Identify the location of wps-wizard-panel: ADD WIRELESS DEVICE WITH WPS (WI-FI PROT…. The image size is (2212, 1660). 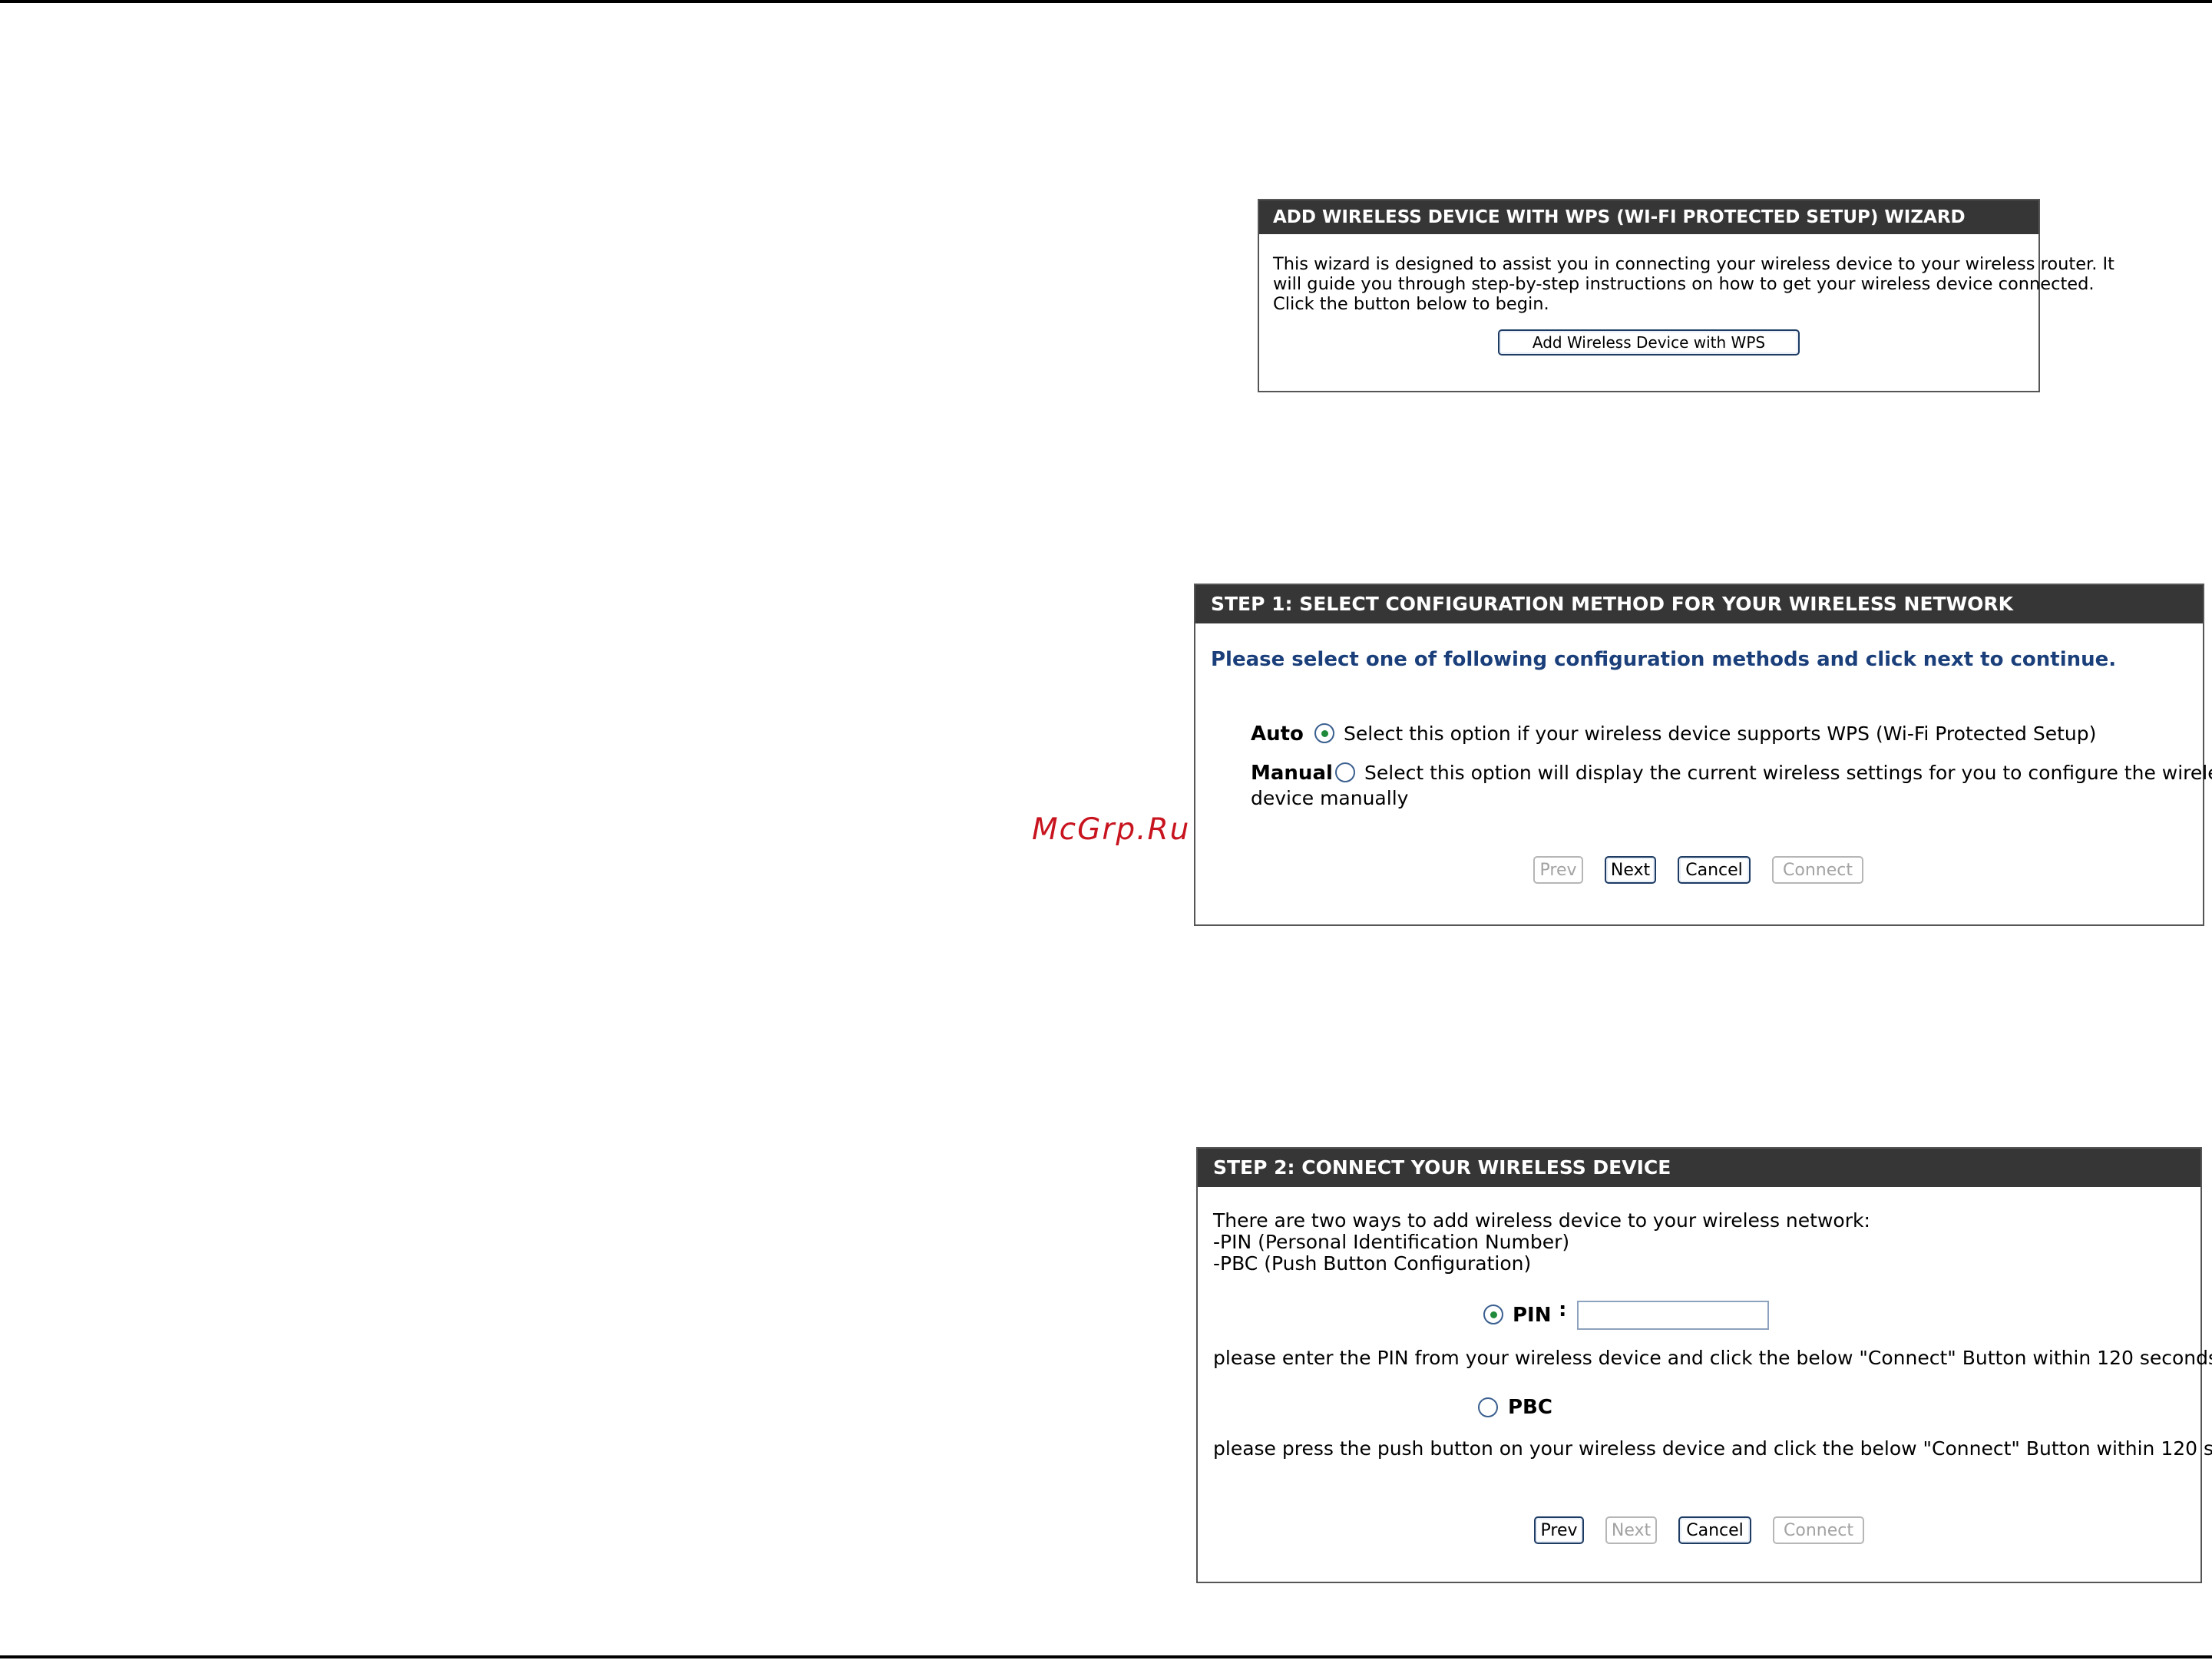
(1686, 295).